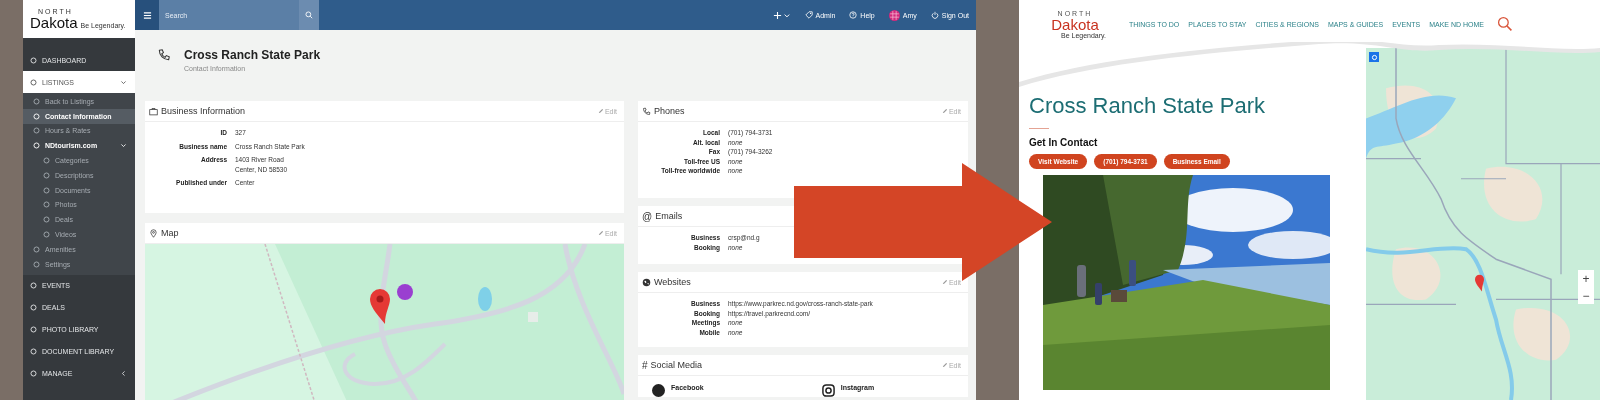 Image resolution: width=1600 pixels, height=400 pixels. What do you see at coordinates (781, 15) in the screenshot?
I see `plus-icon` at bounding box center [781, 15].